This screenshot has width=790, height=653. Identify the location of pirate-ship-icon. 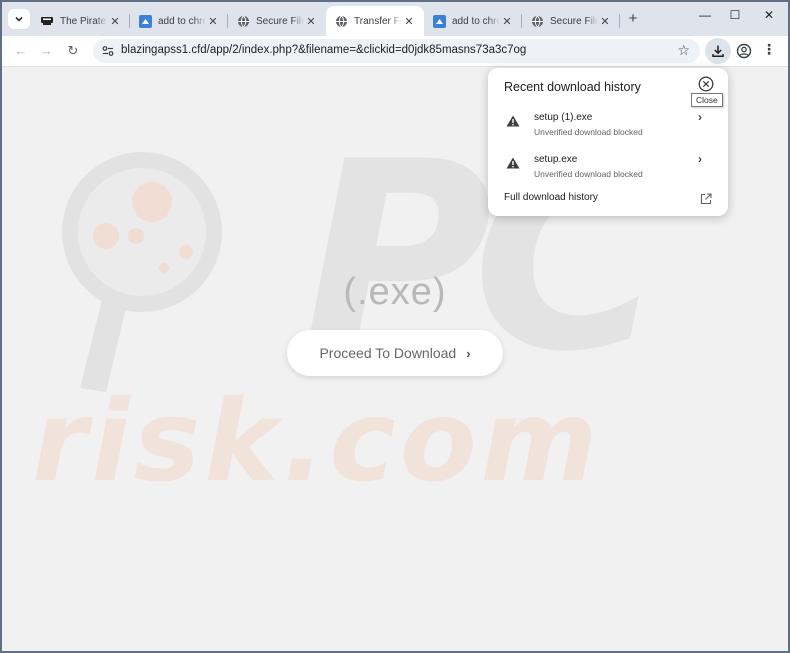
(47, 21).